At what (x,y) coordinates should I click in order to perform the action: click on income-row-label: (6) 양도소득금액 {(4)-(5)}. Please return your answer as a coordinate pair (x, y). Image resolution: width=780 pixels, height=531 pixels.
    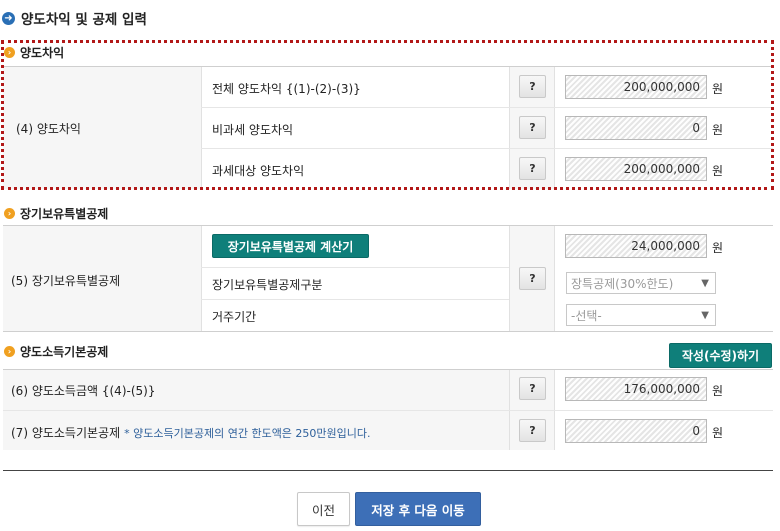
    Looking at the image, I should click on (83, 391).